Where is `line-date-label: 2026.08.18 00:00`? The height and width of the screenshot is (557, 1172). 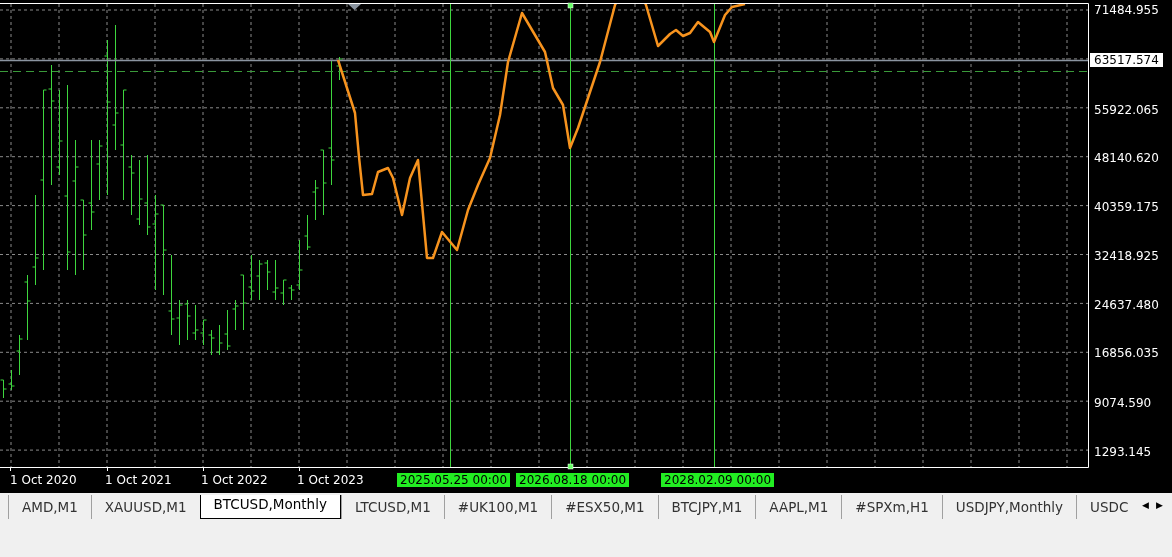
line-date-label: 2026.08.18 00:00 is located at coordinates (573, 480).